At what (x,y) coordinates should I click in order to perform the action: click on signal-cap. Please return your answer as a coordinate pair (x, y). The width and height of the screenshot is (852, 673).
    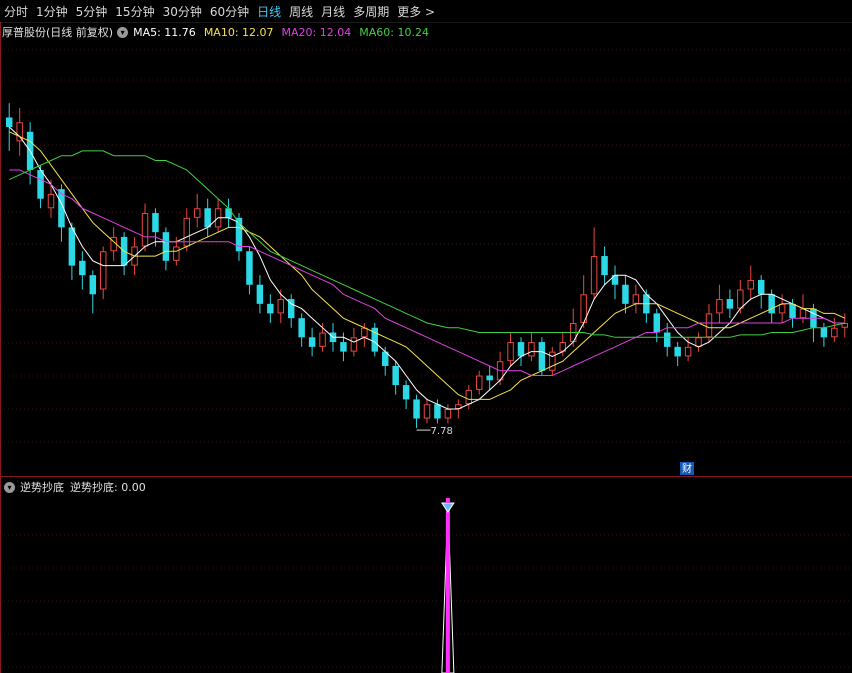
    Looking at the image, I should click on (447, 500).